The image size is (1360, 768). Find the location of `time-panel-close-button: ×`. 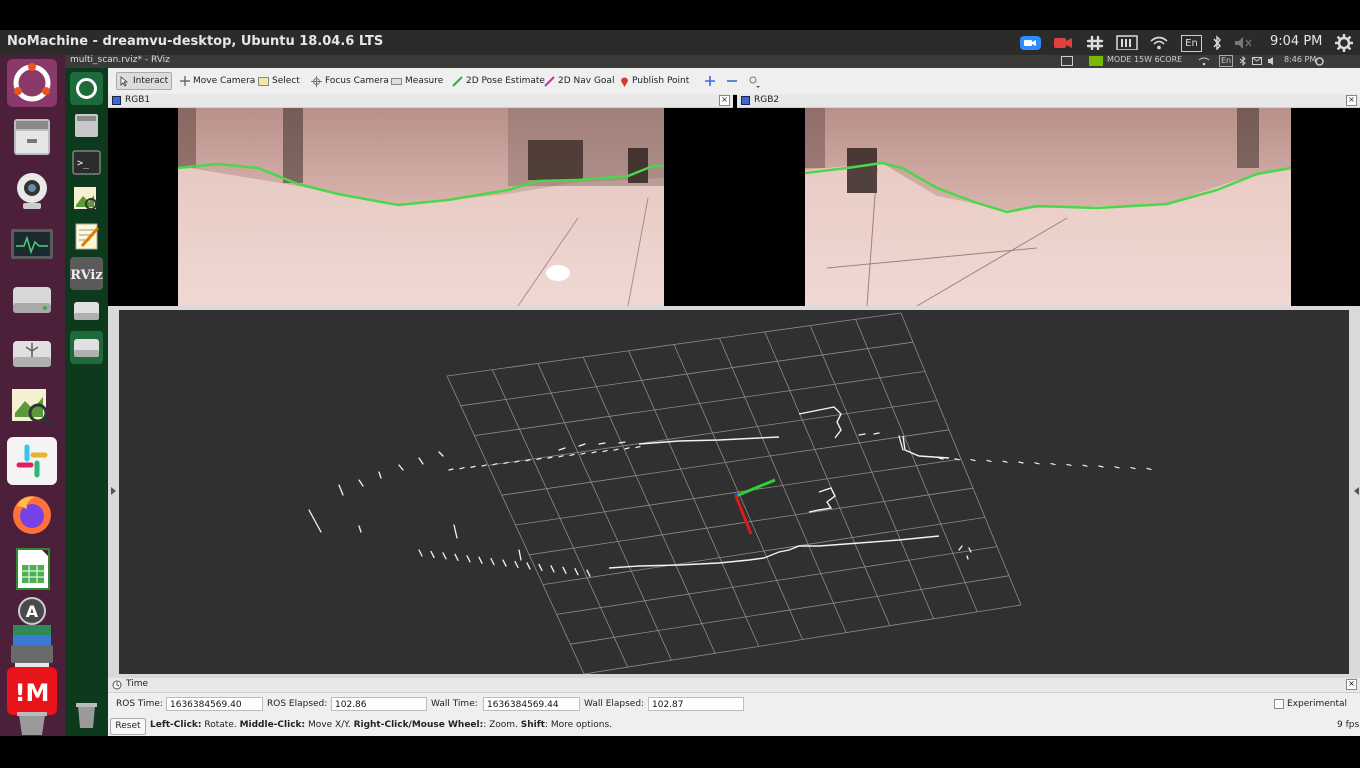

time-panel-close-button: × is located at coordinates (1351, 684).